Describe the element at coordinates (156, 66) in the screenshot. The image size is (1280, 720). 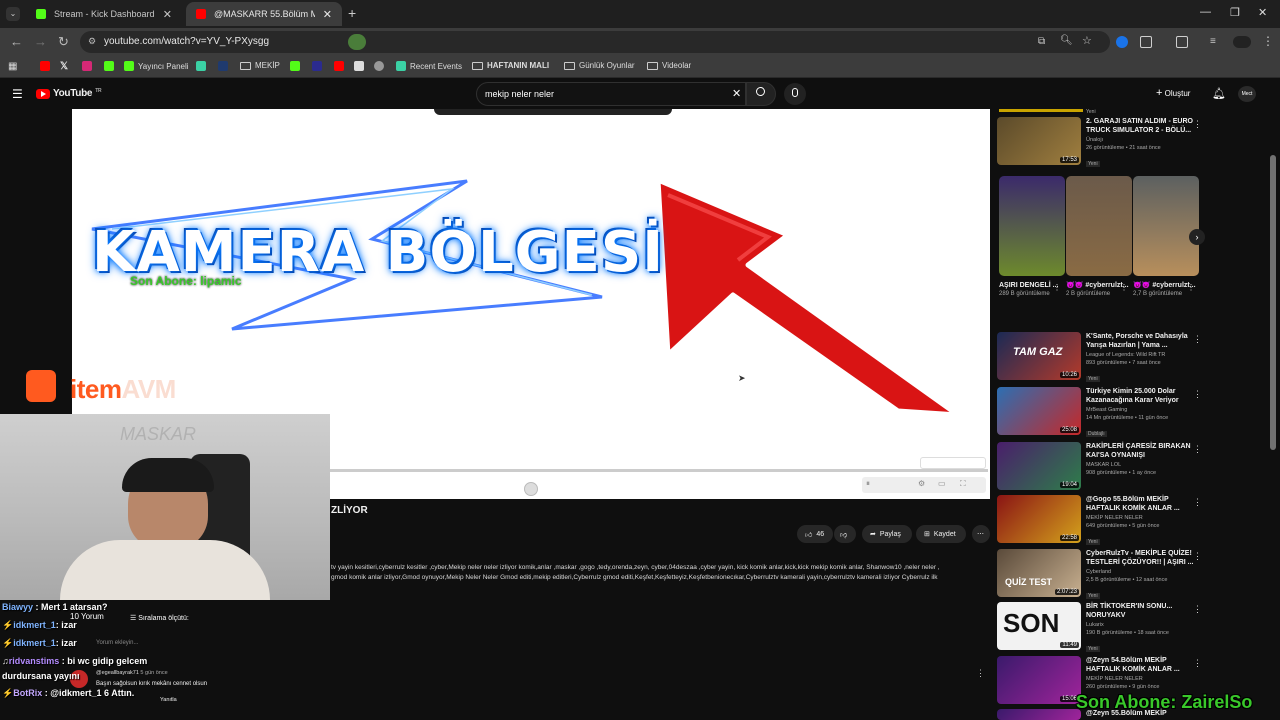
I see `bookmark-yayinci-paneli: Yayıncı Paneli` at that location.